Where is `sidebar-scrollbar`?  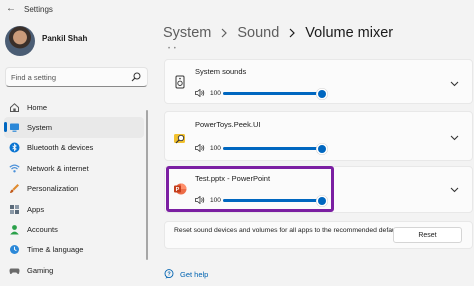
sidebar-scrollbar is located at coordinates (147, 185).